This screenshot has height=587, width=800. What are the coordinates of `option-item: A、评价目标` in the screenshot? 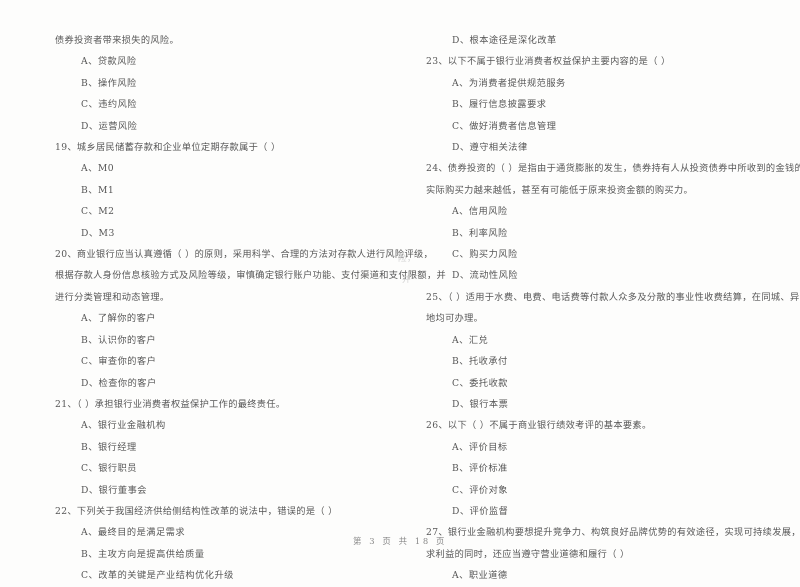 It's located at (480, 447).